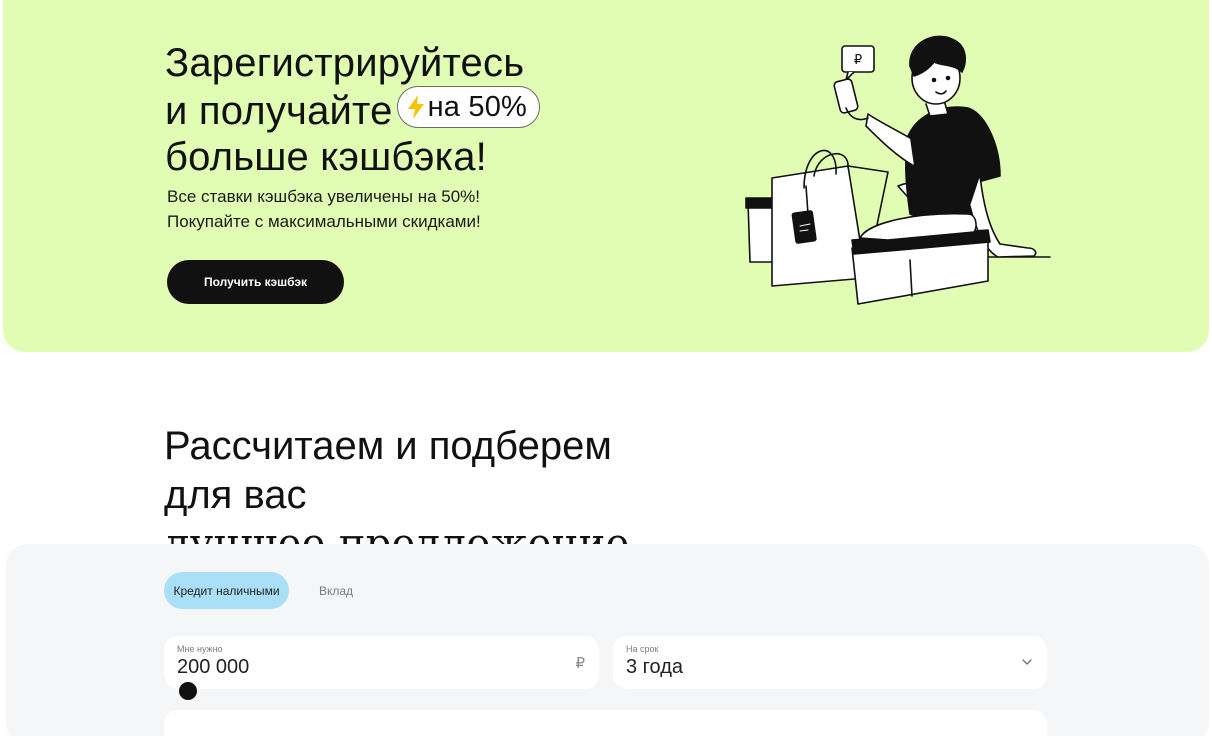 The image size is (1212, 736). I want to click on promo-title-line2: и получайте на 50%, so click(353, 110).